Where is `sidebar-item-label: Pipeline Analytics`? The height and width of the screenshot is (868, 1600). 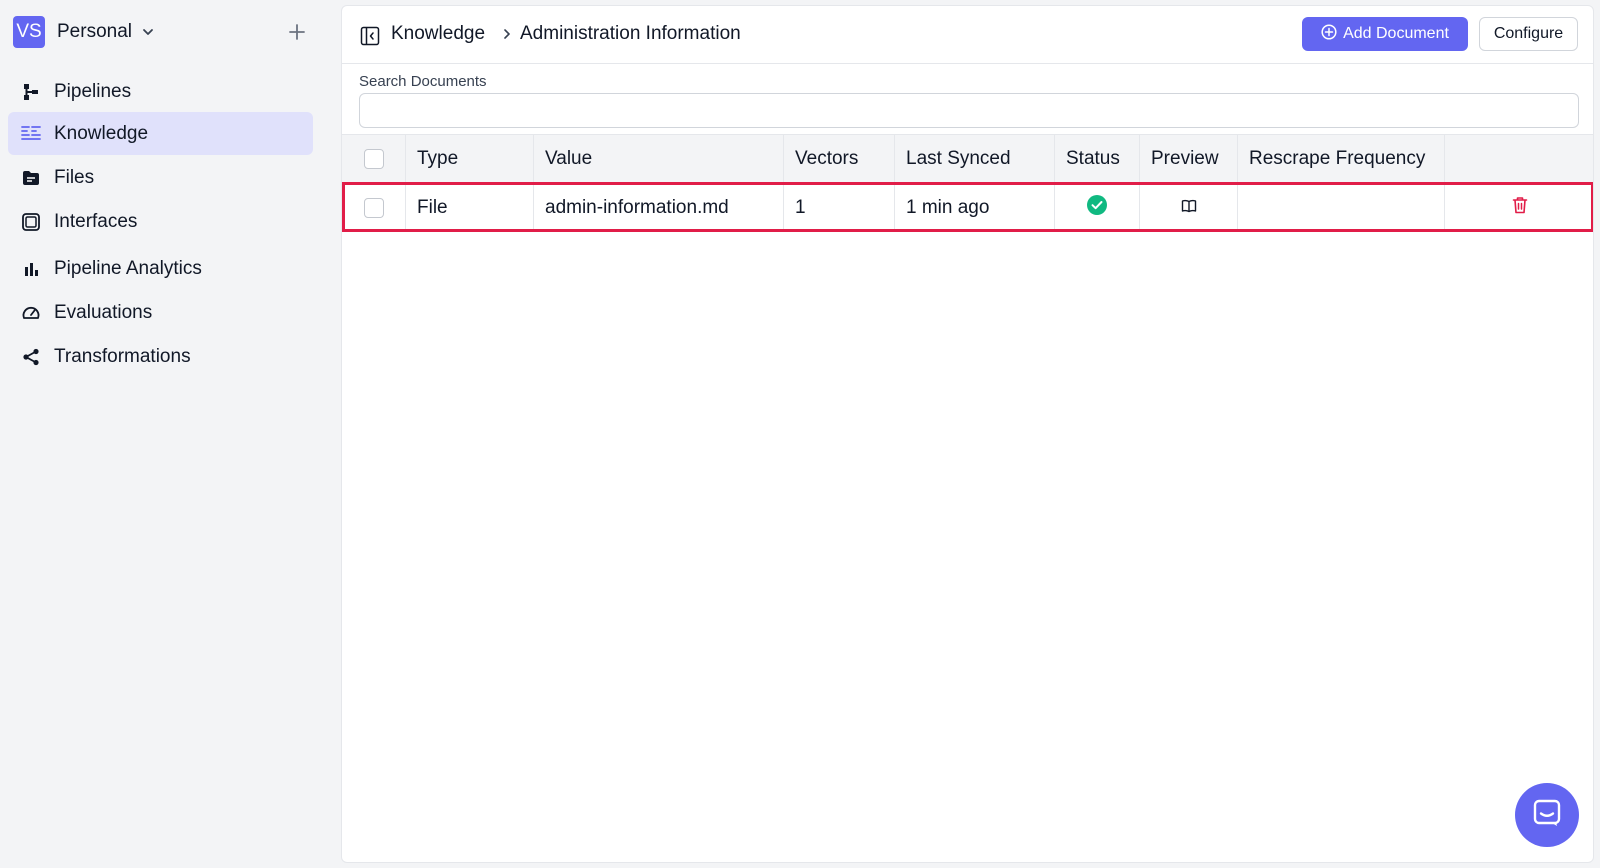
sidebar-item-label: Pipeline Analytics is located at coordinates (128, 268).